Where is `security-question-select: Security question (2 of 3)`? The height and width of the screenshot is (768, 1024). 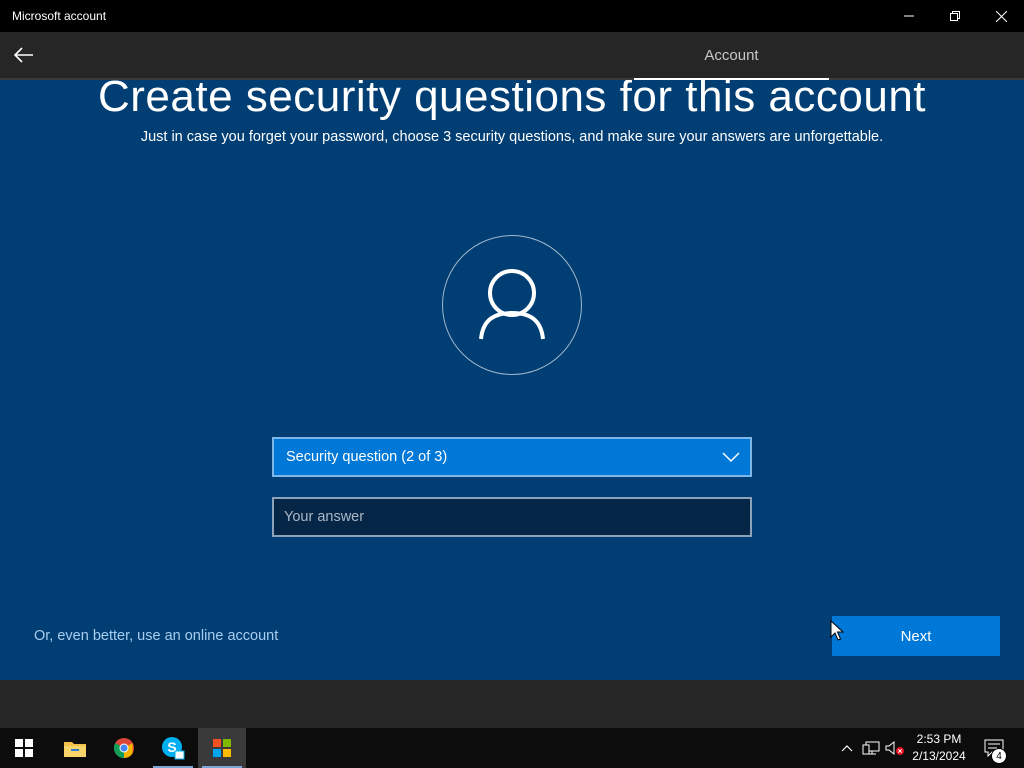
security-question-select: Security question (2 of 3) is located at coordinates (512, 457).